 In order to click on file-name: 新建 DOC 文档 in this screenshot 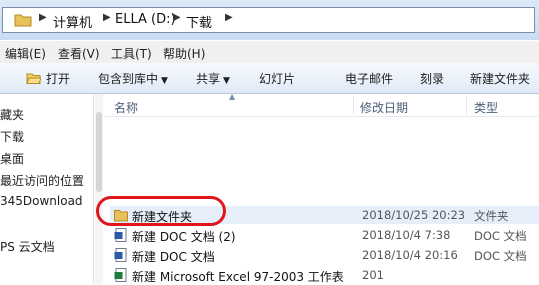, I will do `click(173, 257)`.